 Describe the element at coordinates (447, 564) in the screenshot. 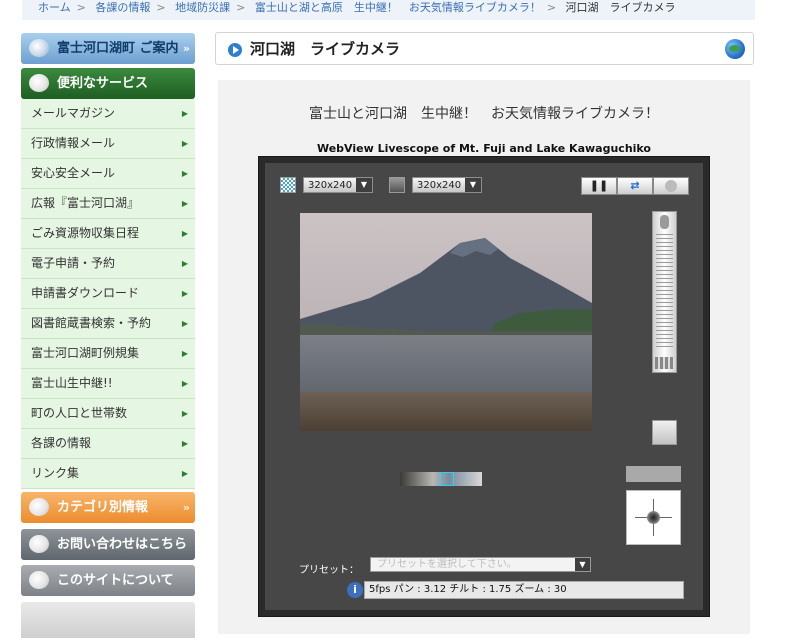

I see `preset-placeholder: プリセットを選択して下さい。` at that location.